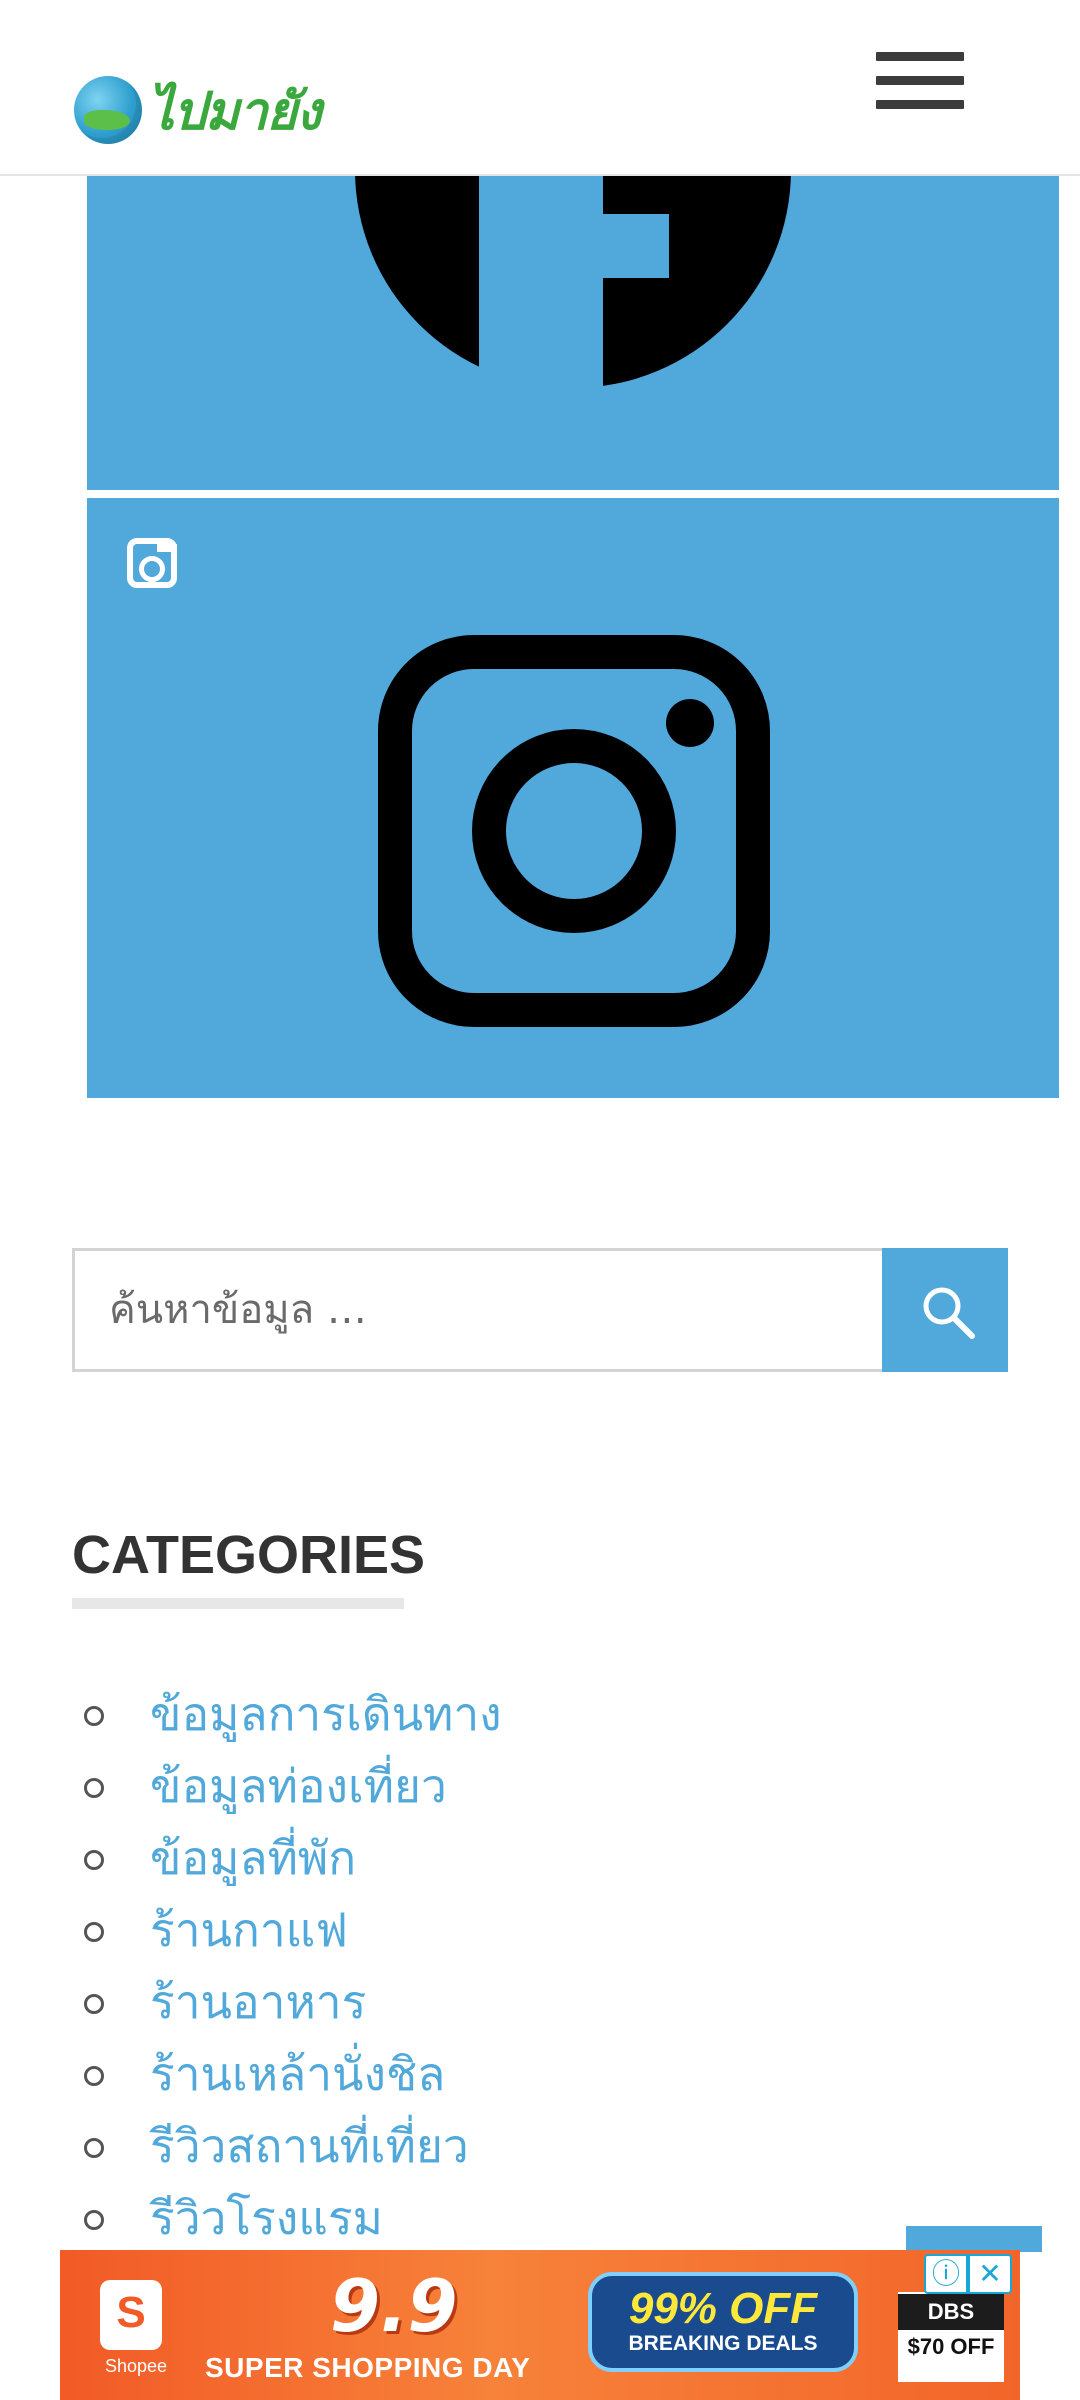 This screenshot has width=1080, height=2400. I want to click on category-link: ร้านกาแฟ, so click(249, 1930).